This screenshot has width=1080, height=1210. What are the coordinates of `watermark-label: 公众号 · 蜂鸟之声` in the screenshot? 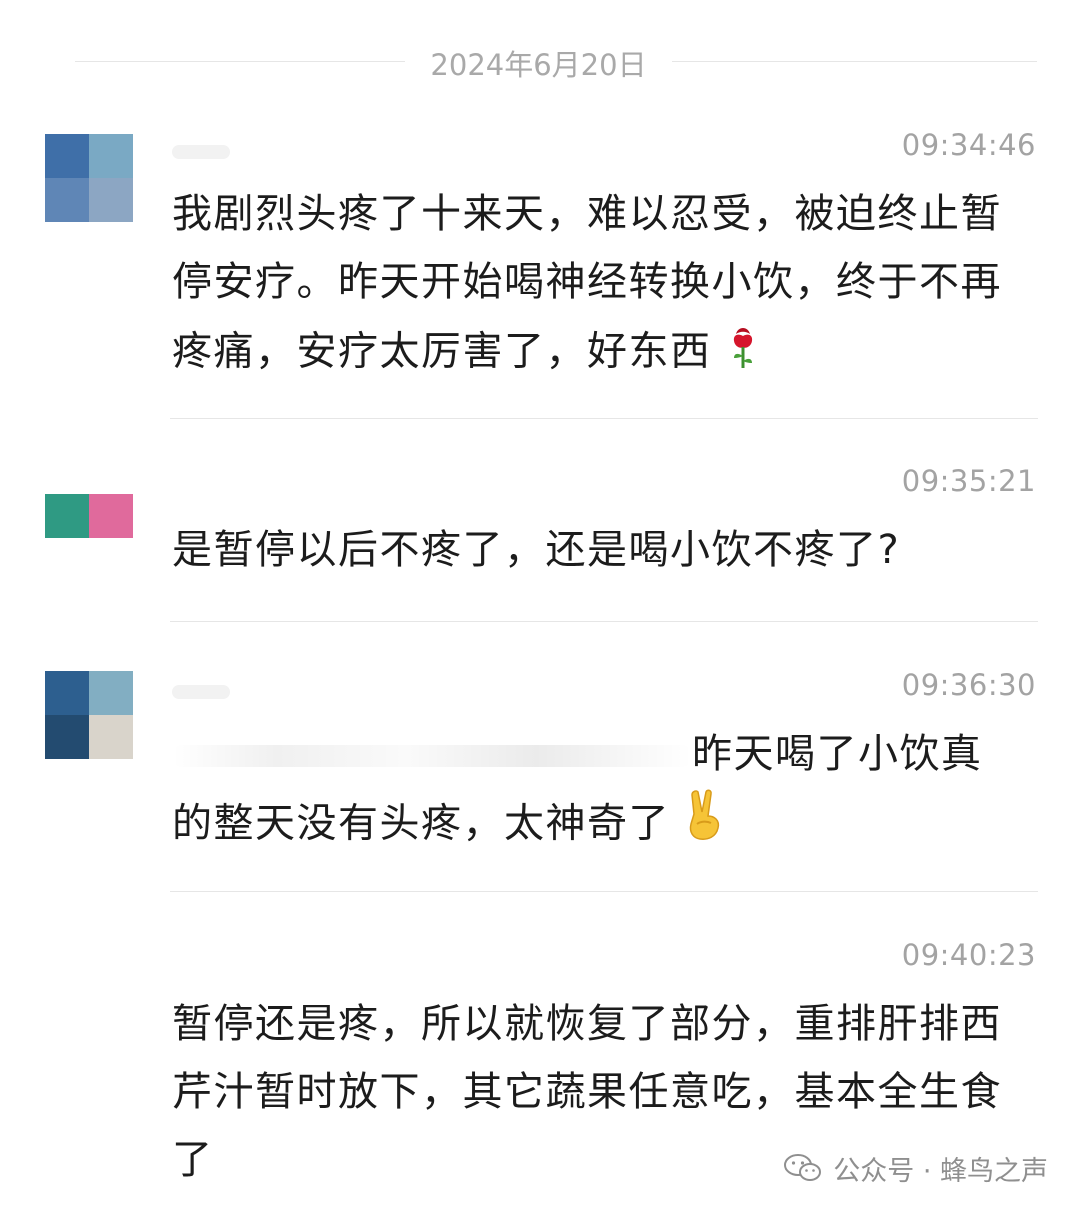 It's located at (940, 1171).